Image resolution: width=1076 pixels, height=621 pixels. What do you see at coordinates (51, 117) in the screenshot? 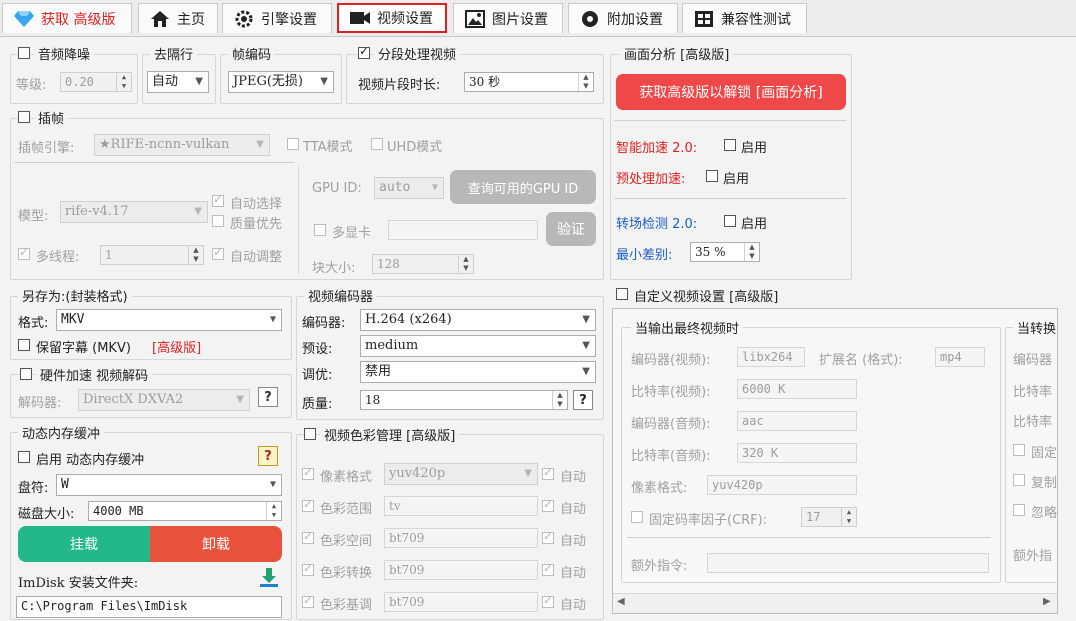
I see `interpolation-label: 插帧` at bounding box center [51, 117].